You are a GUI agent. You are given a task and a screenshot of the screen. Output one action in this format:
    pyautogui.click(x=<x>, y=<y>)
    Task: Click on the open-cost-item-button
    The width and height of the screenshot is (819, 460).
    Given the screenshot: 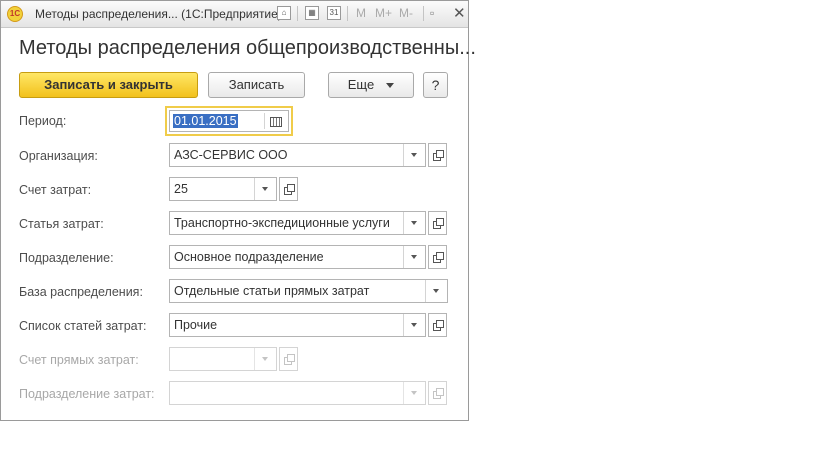 What is the action you would take?
    pyautogui.click(x=437, y=223)
    